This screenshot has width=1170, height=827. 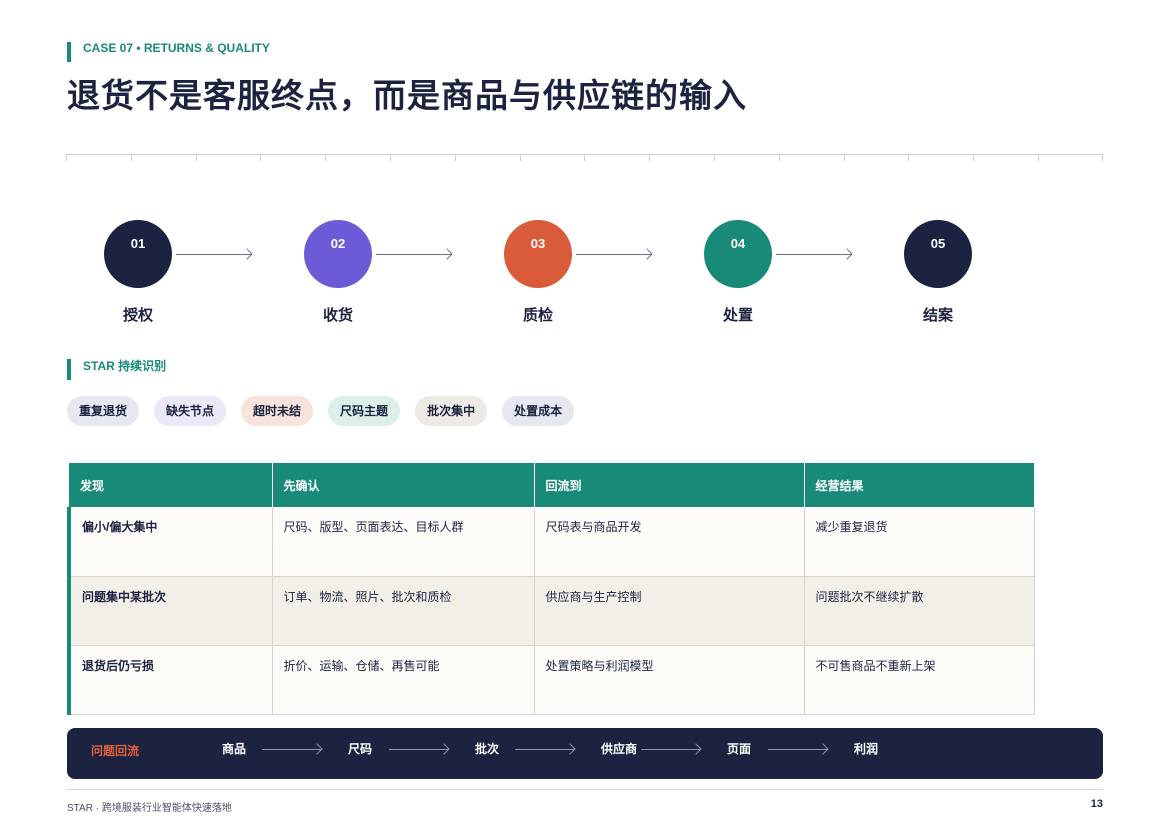 What do you see at coordinates (364, 411) in the screenshot?
I see `chip-size-theme: 尺码主题` at bounding box center [364, 411].